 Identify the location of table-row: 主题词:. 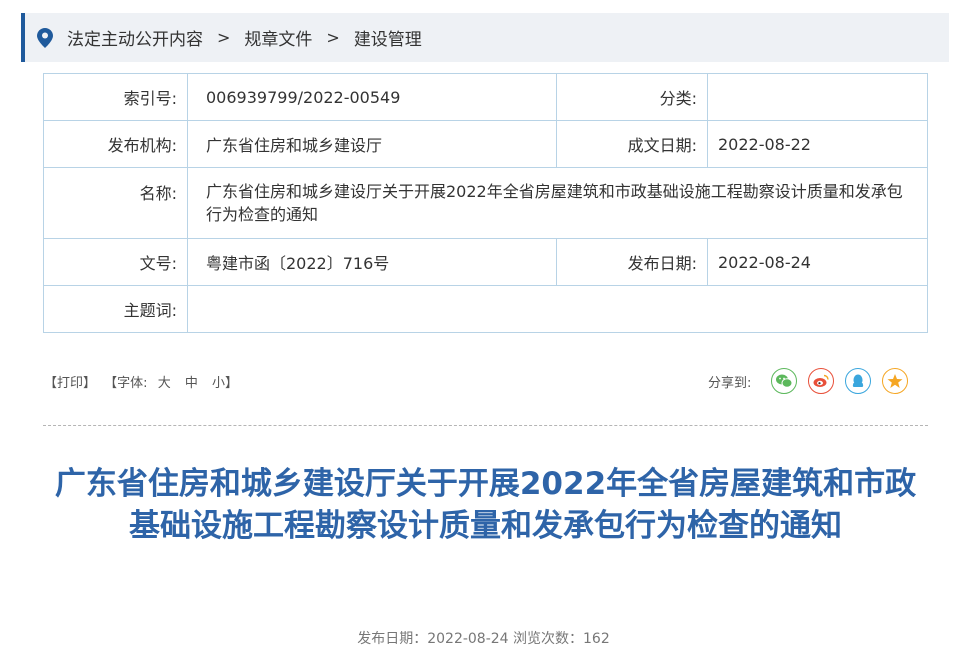
(485, 309).